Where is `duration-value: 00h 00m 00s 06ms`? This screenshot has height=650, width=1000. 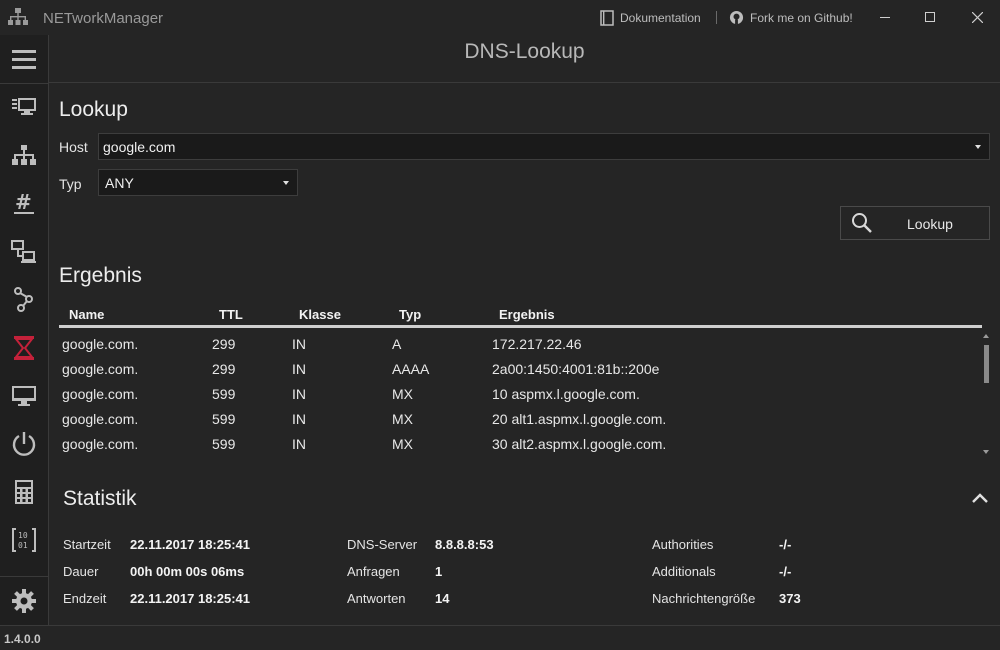
duration-value: 00h 00m 00s 06ms is located at coordinates (187, 571).